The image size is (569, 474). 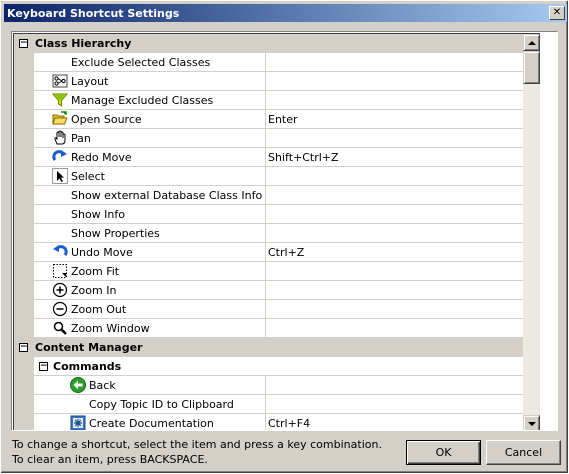 I want to click on shortcut-row-show-properties: Show Properties, so click(x=277, y=233).